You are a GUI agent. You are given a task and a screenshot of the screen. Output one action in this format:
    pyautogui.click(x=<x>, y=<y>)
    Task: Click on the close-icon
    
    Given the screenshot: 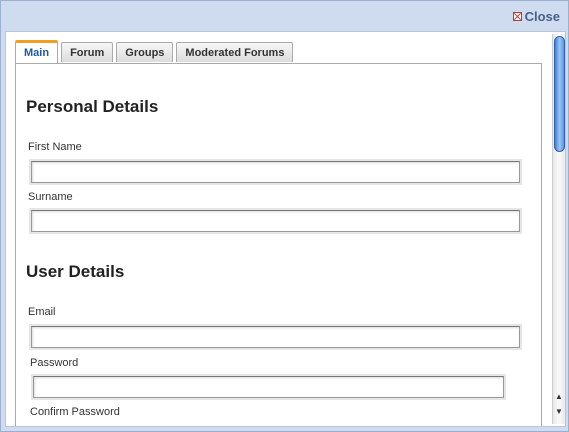 What is the action you would take?
    pyautogui.click(x=517, y=16)
    